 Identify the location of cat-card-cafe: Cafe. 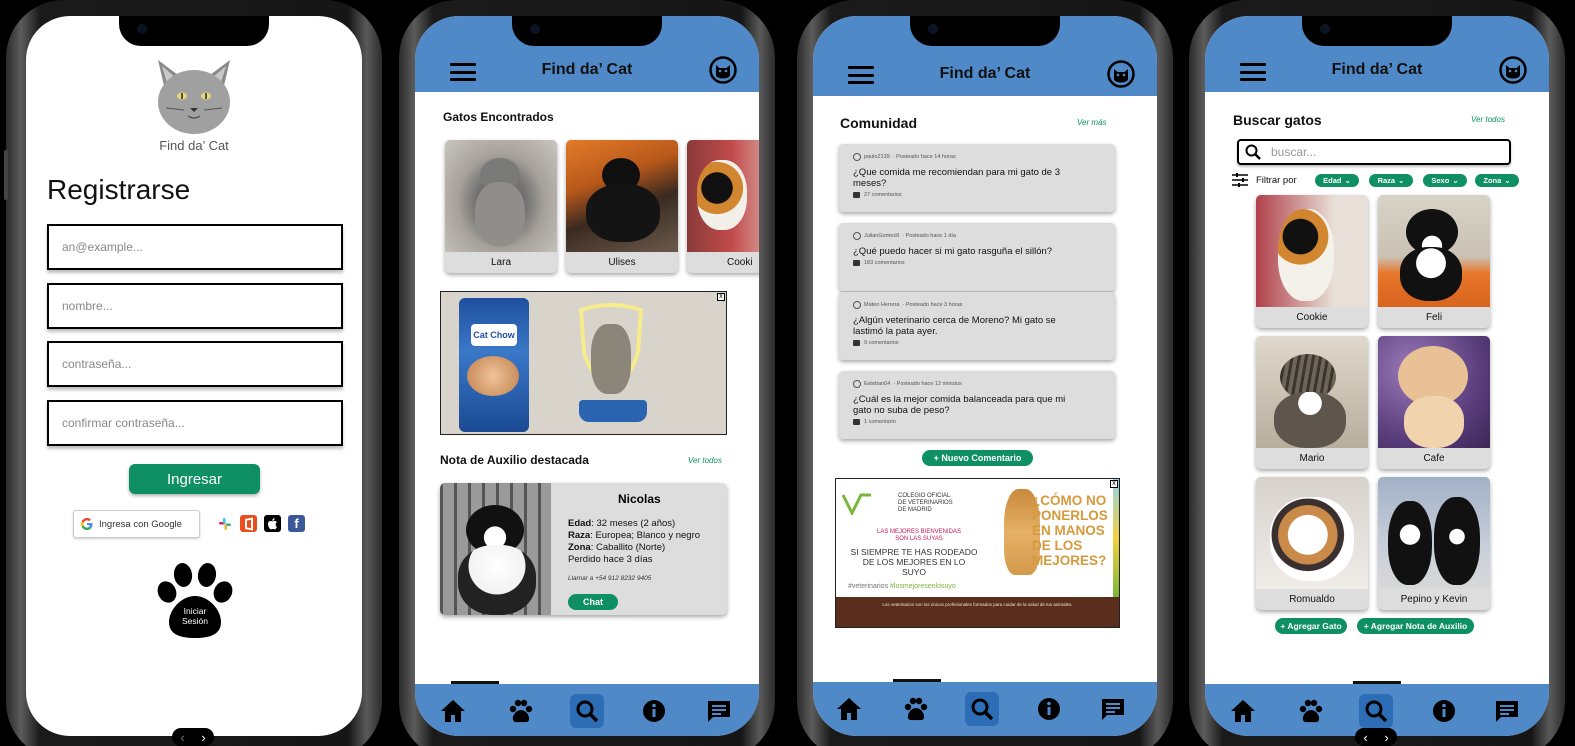
(1434, 402).